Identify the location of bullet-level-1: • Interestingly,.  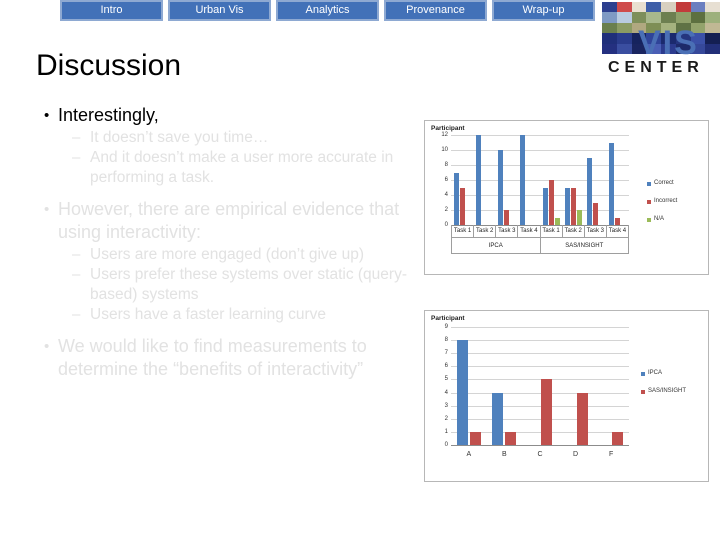
(231, 115).